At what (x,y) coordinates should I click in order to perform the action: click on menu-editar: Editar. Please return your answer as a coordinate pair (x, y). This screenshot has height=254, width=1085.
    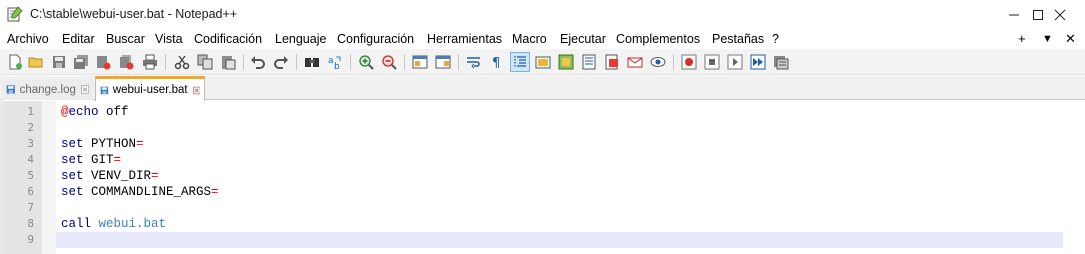
    Looking at the image, I should click on (78, 39).